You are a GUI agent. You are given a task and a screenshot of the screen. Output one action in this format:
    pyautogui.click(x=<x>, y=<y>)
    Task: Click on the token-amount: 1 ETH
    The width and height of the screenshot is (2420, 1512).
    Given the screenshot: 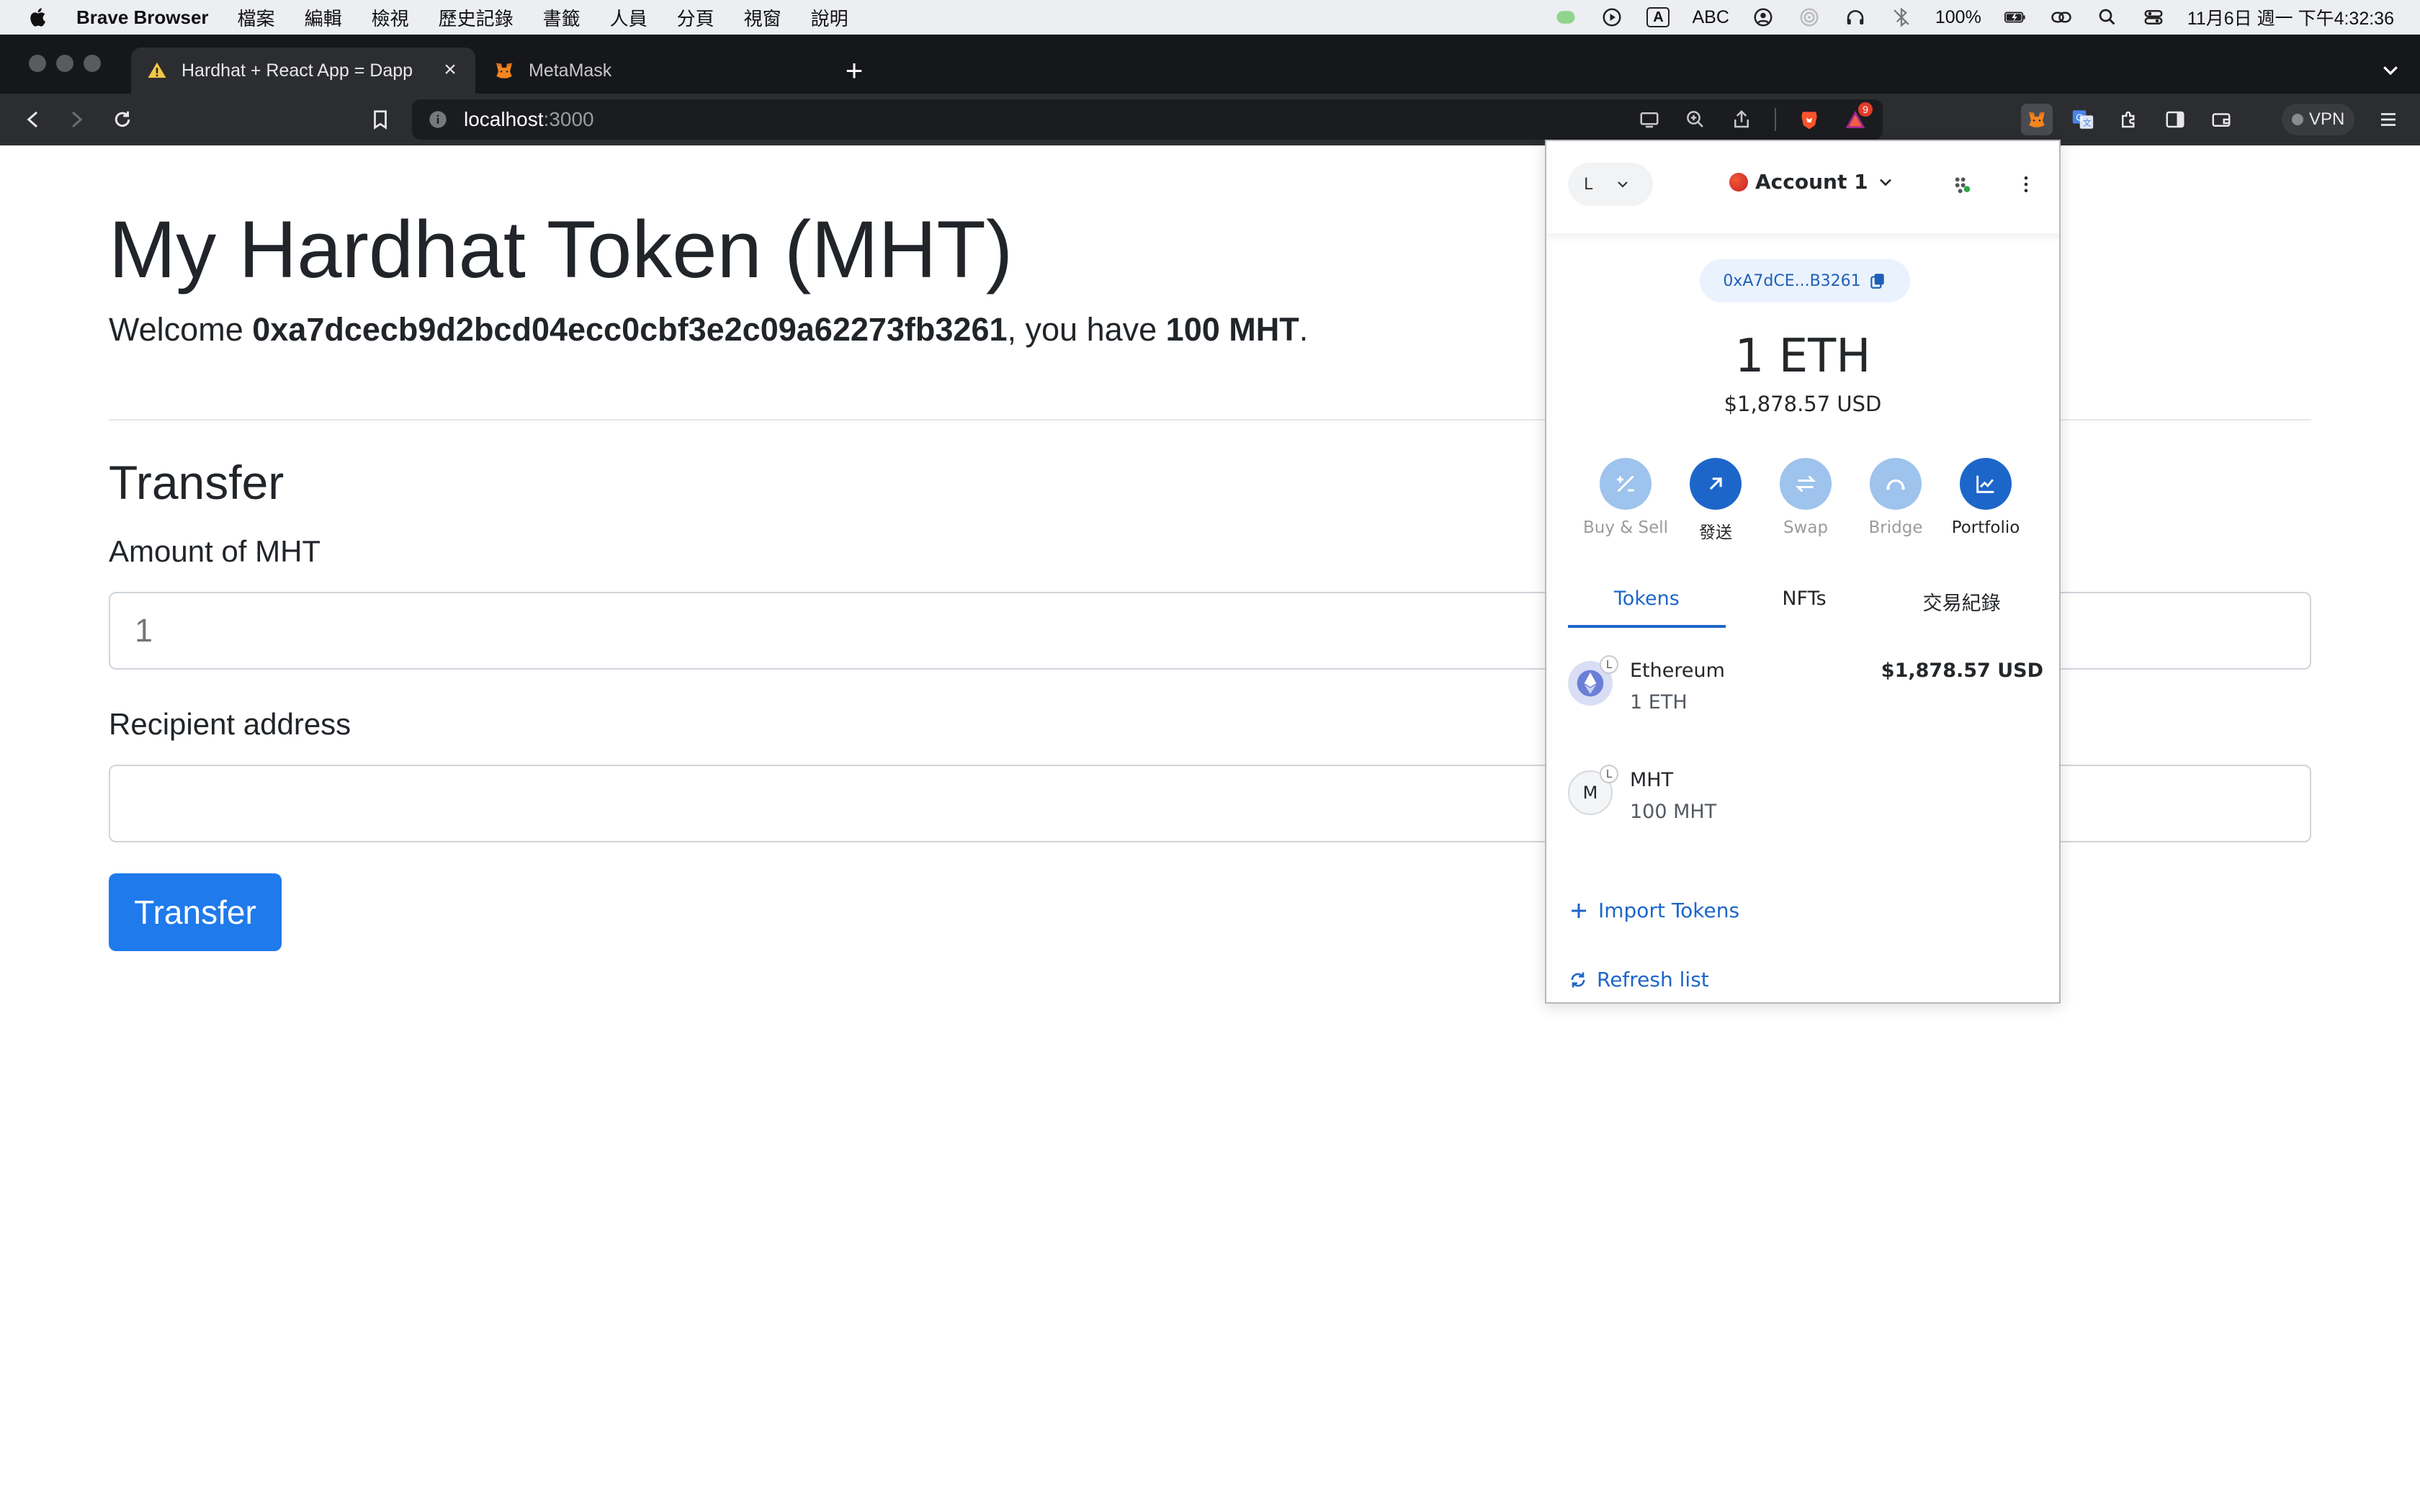 What is the action you would take?
    pyautogui.click(x=1659, y=702)
    